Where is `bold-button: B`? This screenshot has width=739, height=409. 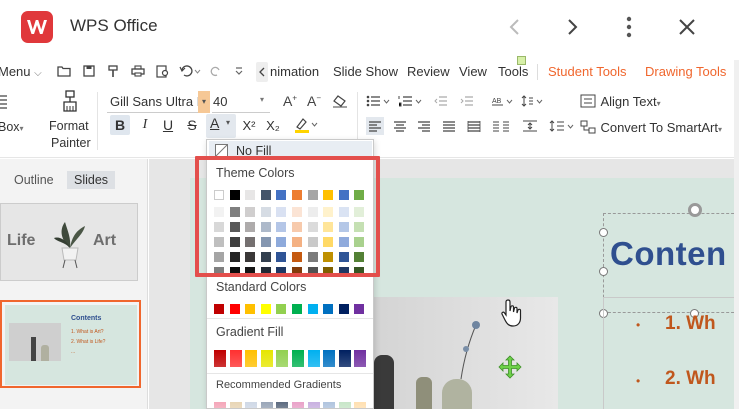
bold-button: B is located at coordinates (120, 125).